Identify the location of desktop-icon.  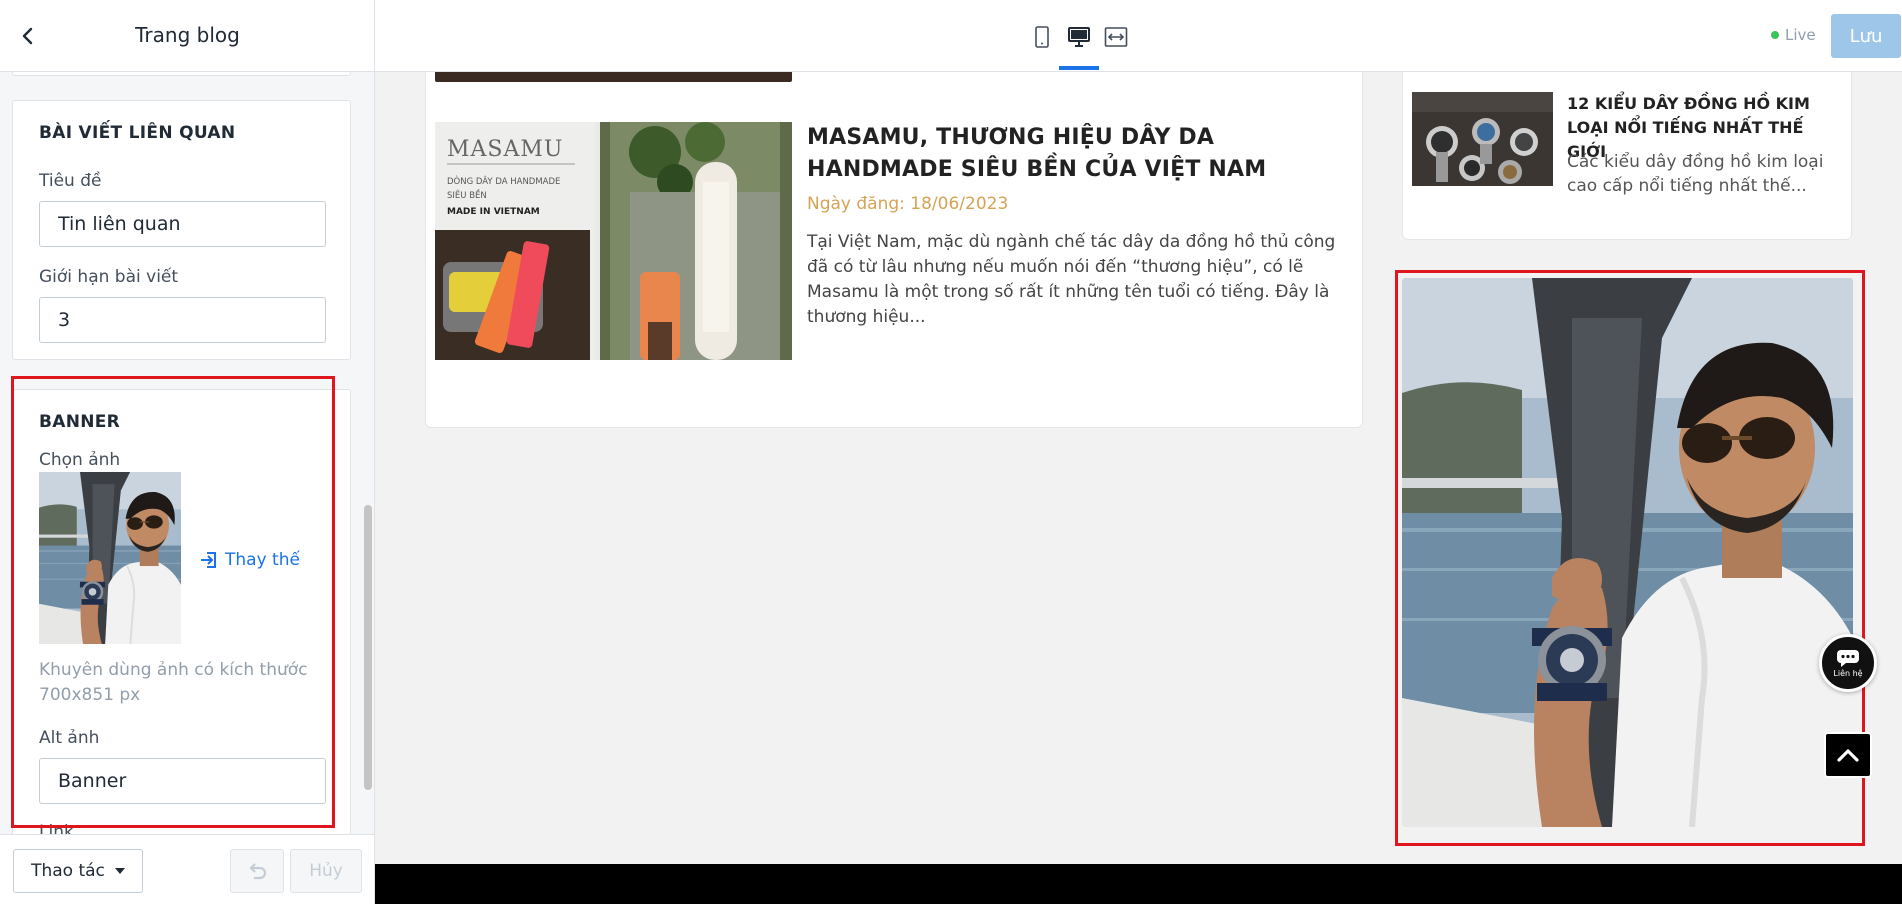
(1079, 37).